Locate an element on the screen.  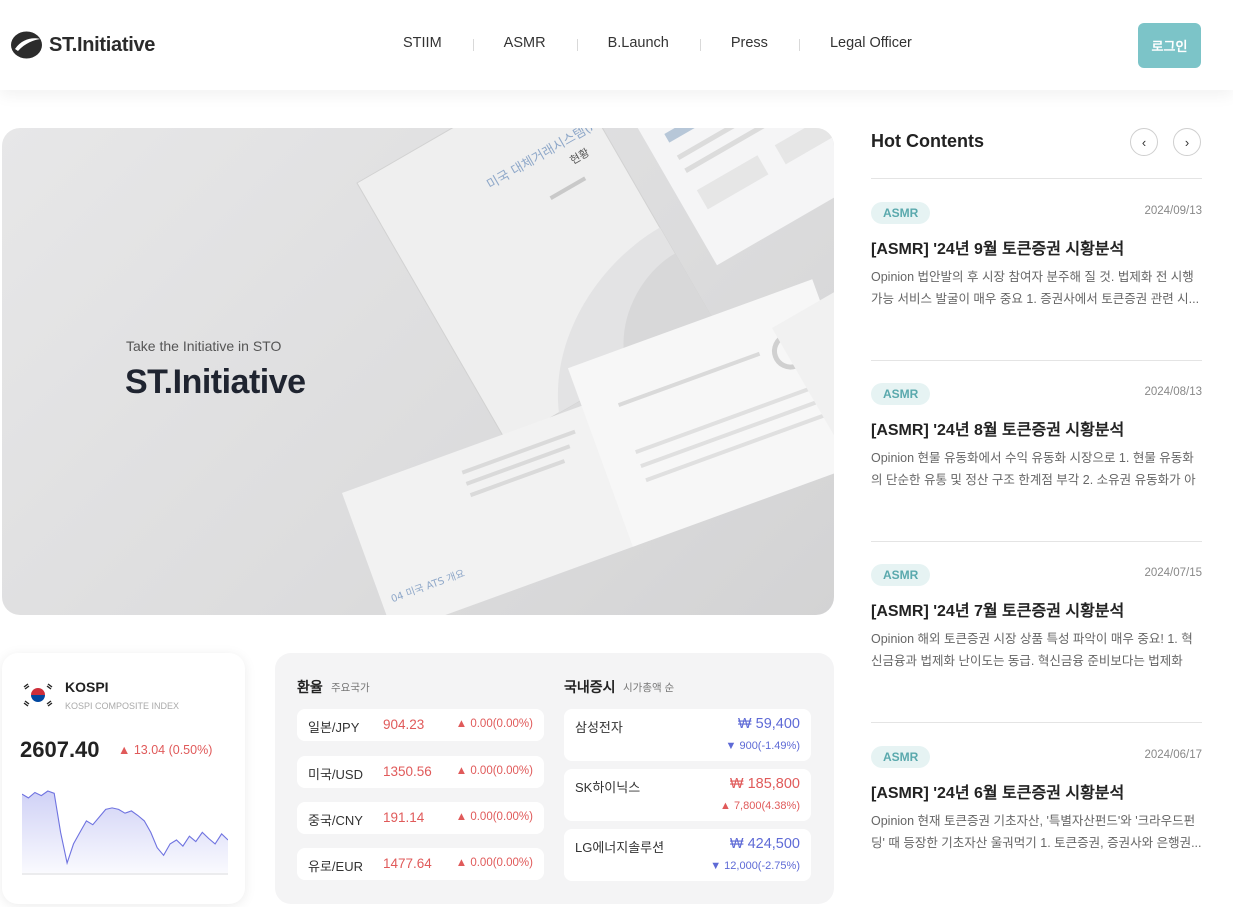
logo-mark-icon is located at coordinates (26, 45).